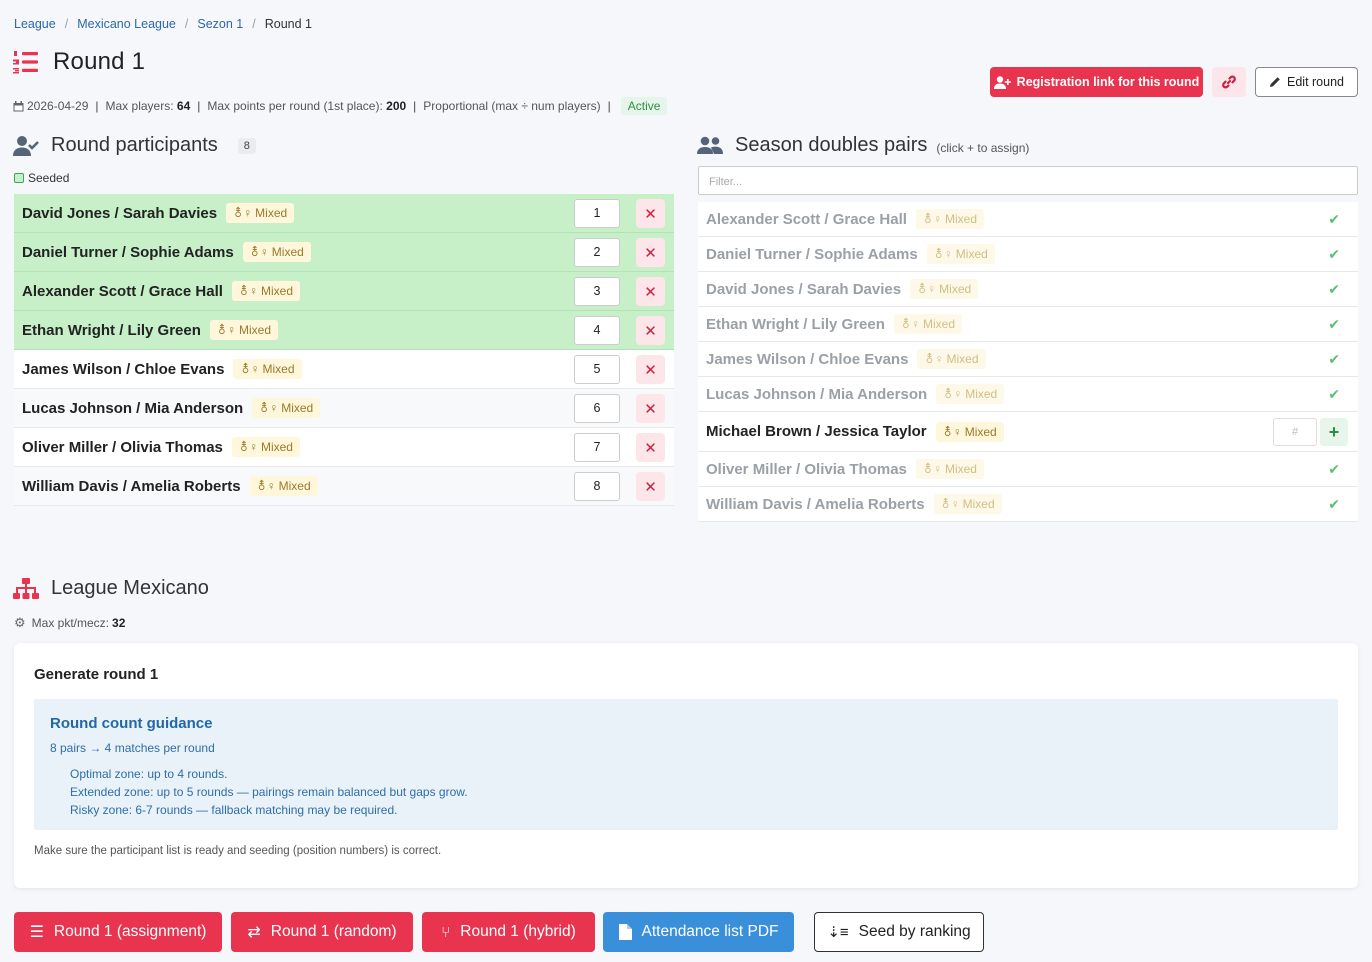 Image resolution: width=1372 pixels, height=962 pixels. Describe the element at coordinates (1028, 394) in the screenshot. I see `pair-row: Lucas Johnson / Mia Anderson ⚨♀ Mixed ✔` at that location.